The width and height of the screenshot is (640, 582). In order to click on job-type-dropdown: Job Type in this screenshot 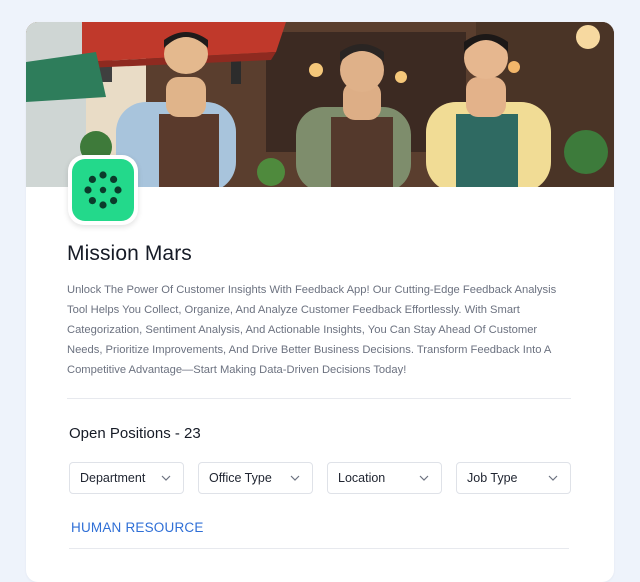, I will do `click(513, 478)`.